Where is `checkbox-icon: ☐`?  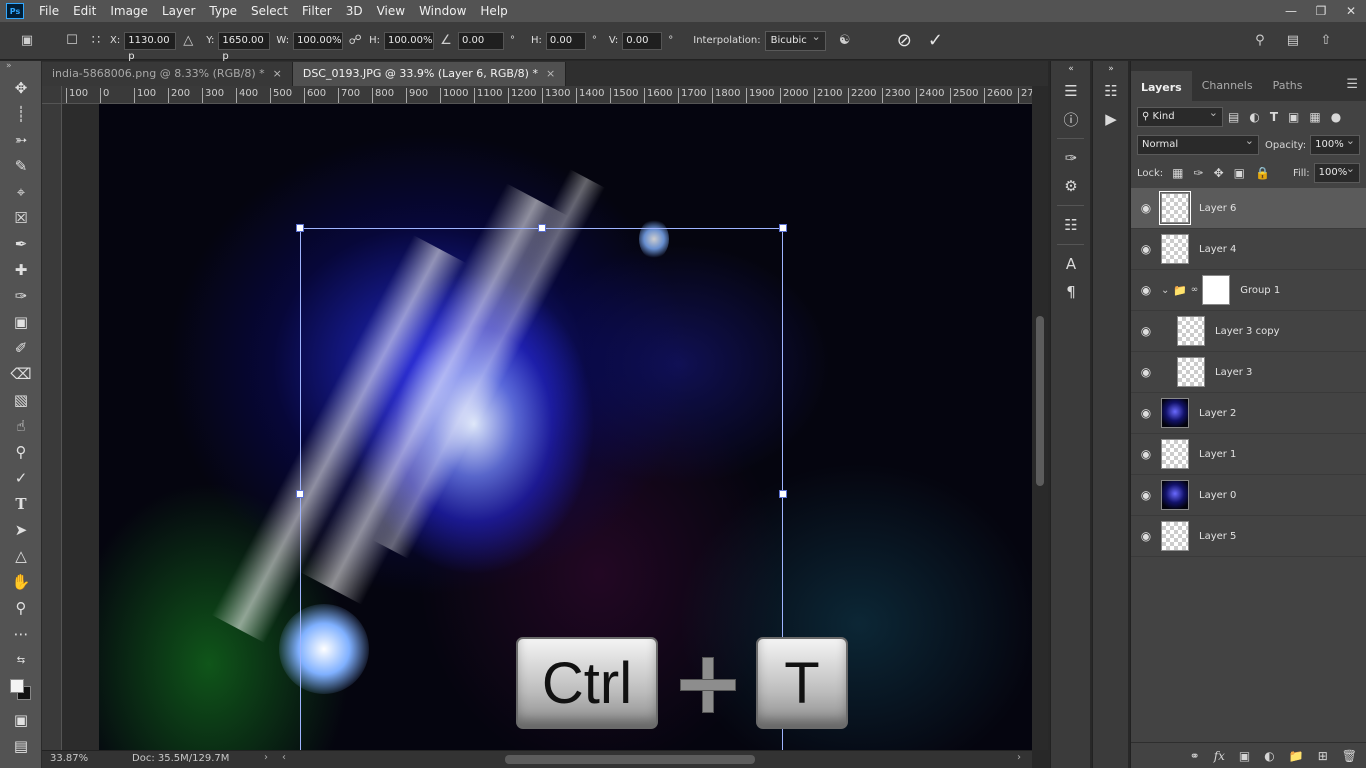
checkbox-icon: ☐ is located at coordinates (72, 41).